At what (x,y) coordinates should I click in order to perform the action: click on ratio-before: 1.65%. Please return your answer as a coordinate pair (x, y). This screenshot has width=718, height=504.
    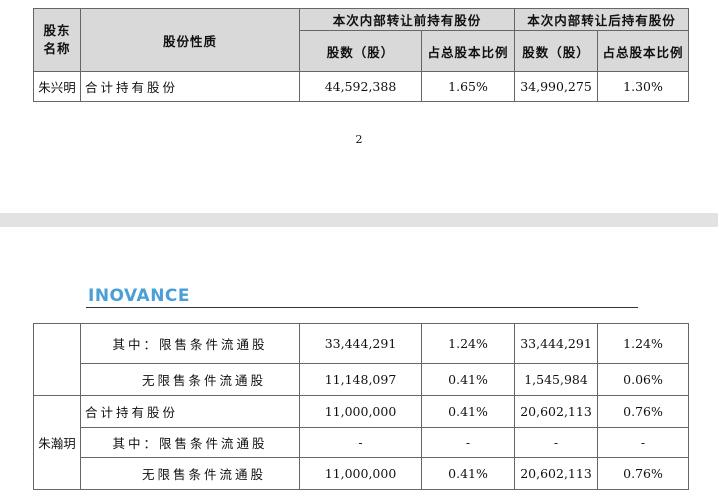
    Looking at the image, I should click on (468, 86).